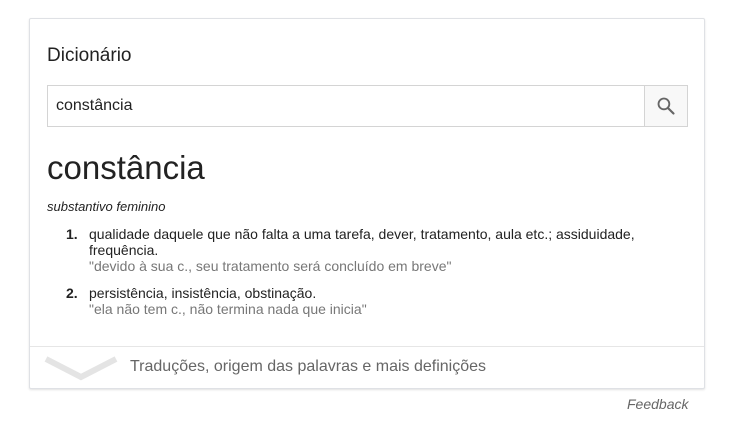  Describe the element at coordinates (346, 106) in the screenshot. I see `search-input` at that location.